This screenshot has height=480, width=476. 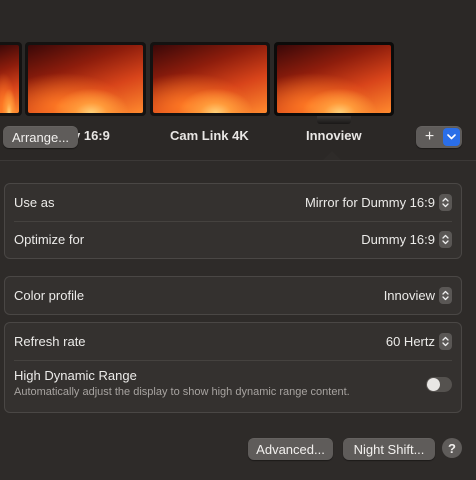 I want to click on use-as-label: Use as, so click(x=34, y=202).